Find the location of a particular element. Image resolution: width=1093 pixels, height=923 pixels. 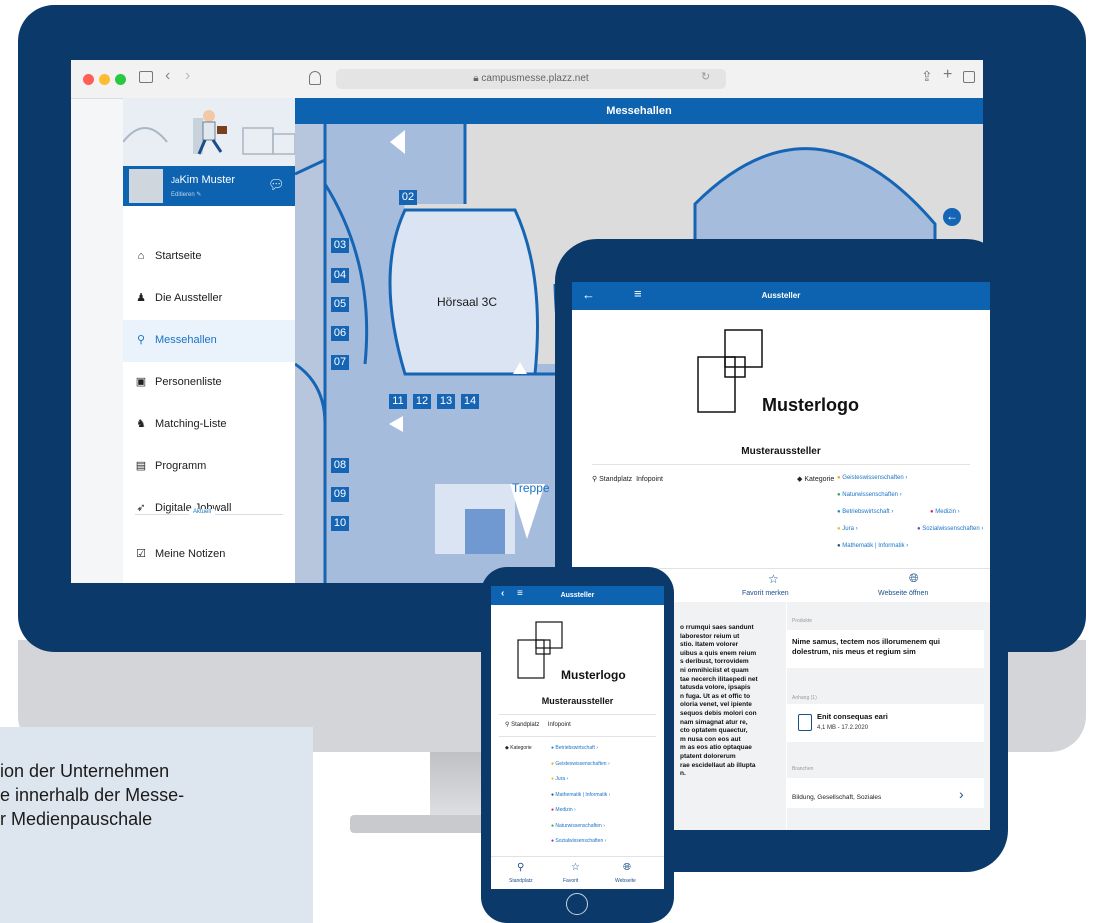

tab-favorit: Favorit is located at coordinates (570, 881).